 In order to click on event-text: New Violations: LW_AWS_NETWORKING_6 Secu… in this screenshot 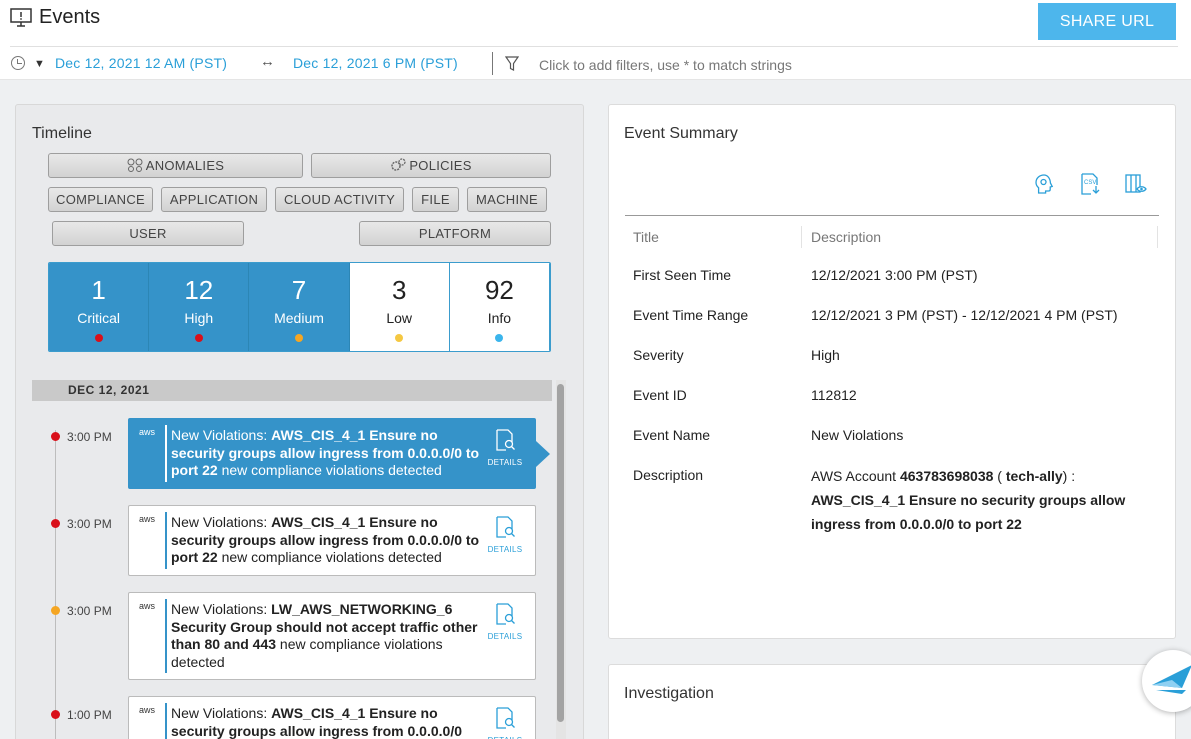, I will do `click(329, 636)`.